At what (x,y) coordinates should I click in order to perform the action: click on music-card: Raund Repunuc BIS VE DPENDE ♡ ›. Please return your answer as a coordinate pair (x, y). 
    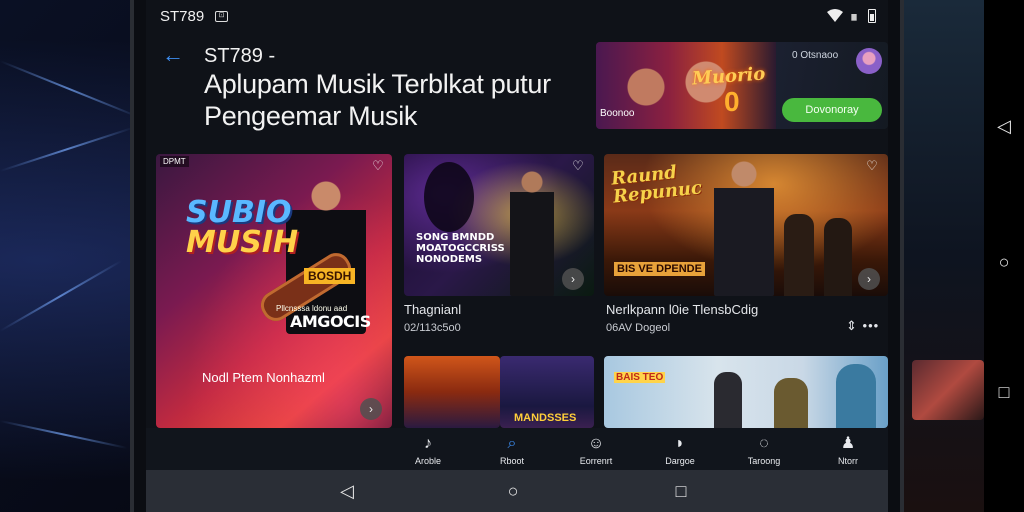
    Looking at the image, I should click on (746, 225).